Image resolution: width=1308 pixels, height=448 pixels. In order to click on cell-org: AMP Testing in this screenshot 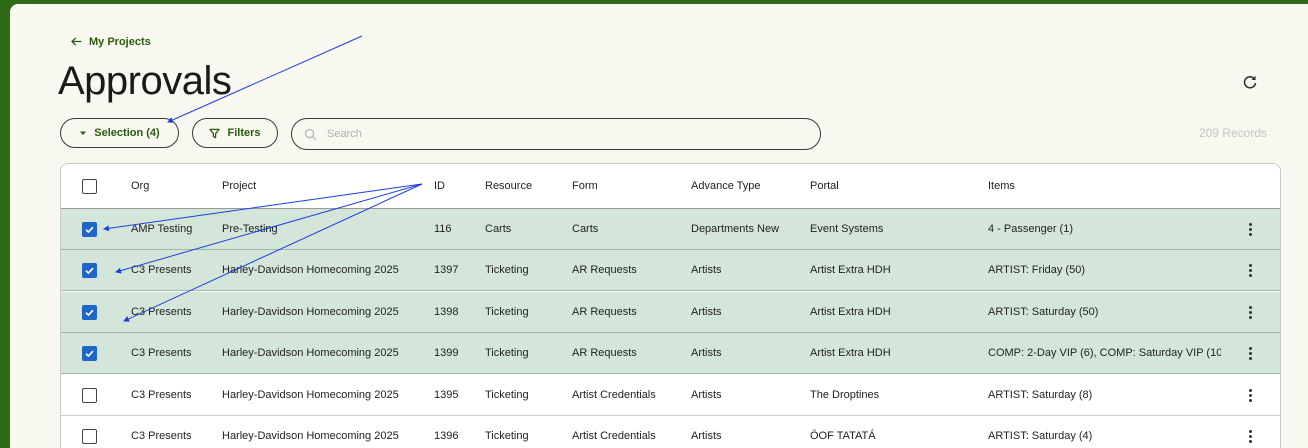, I will do `click(162, 229)`.